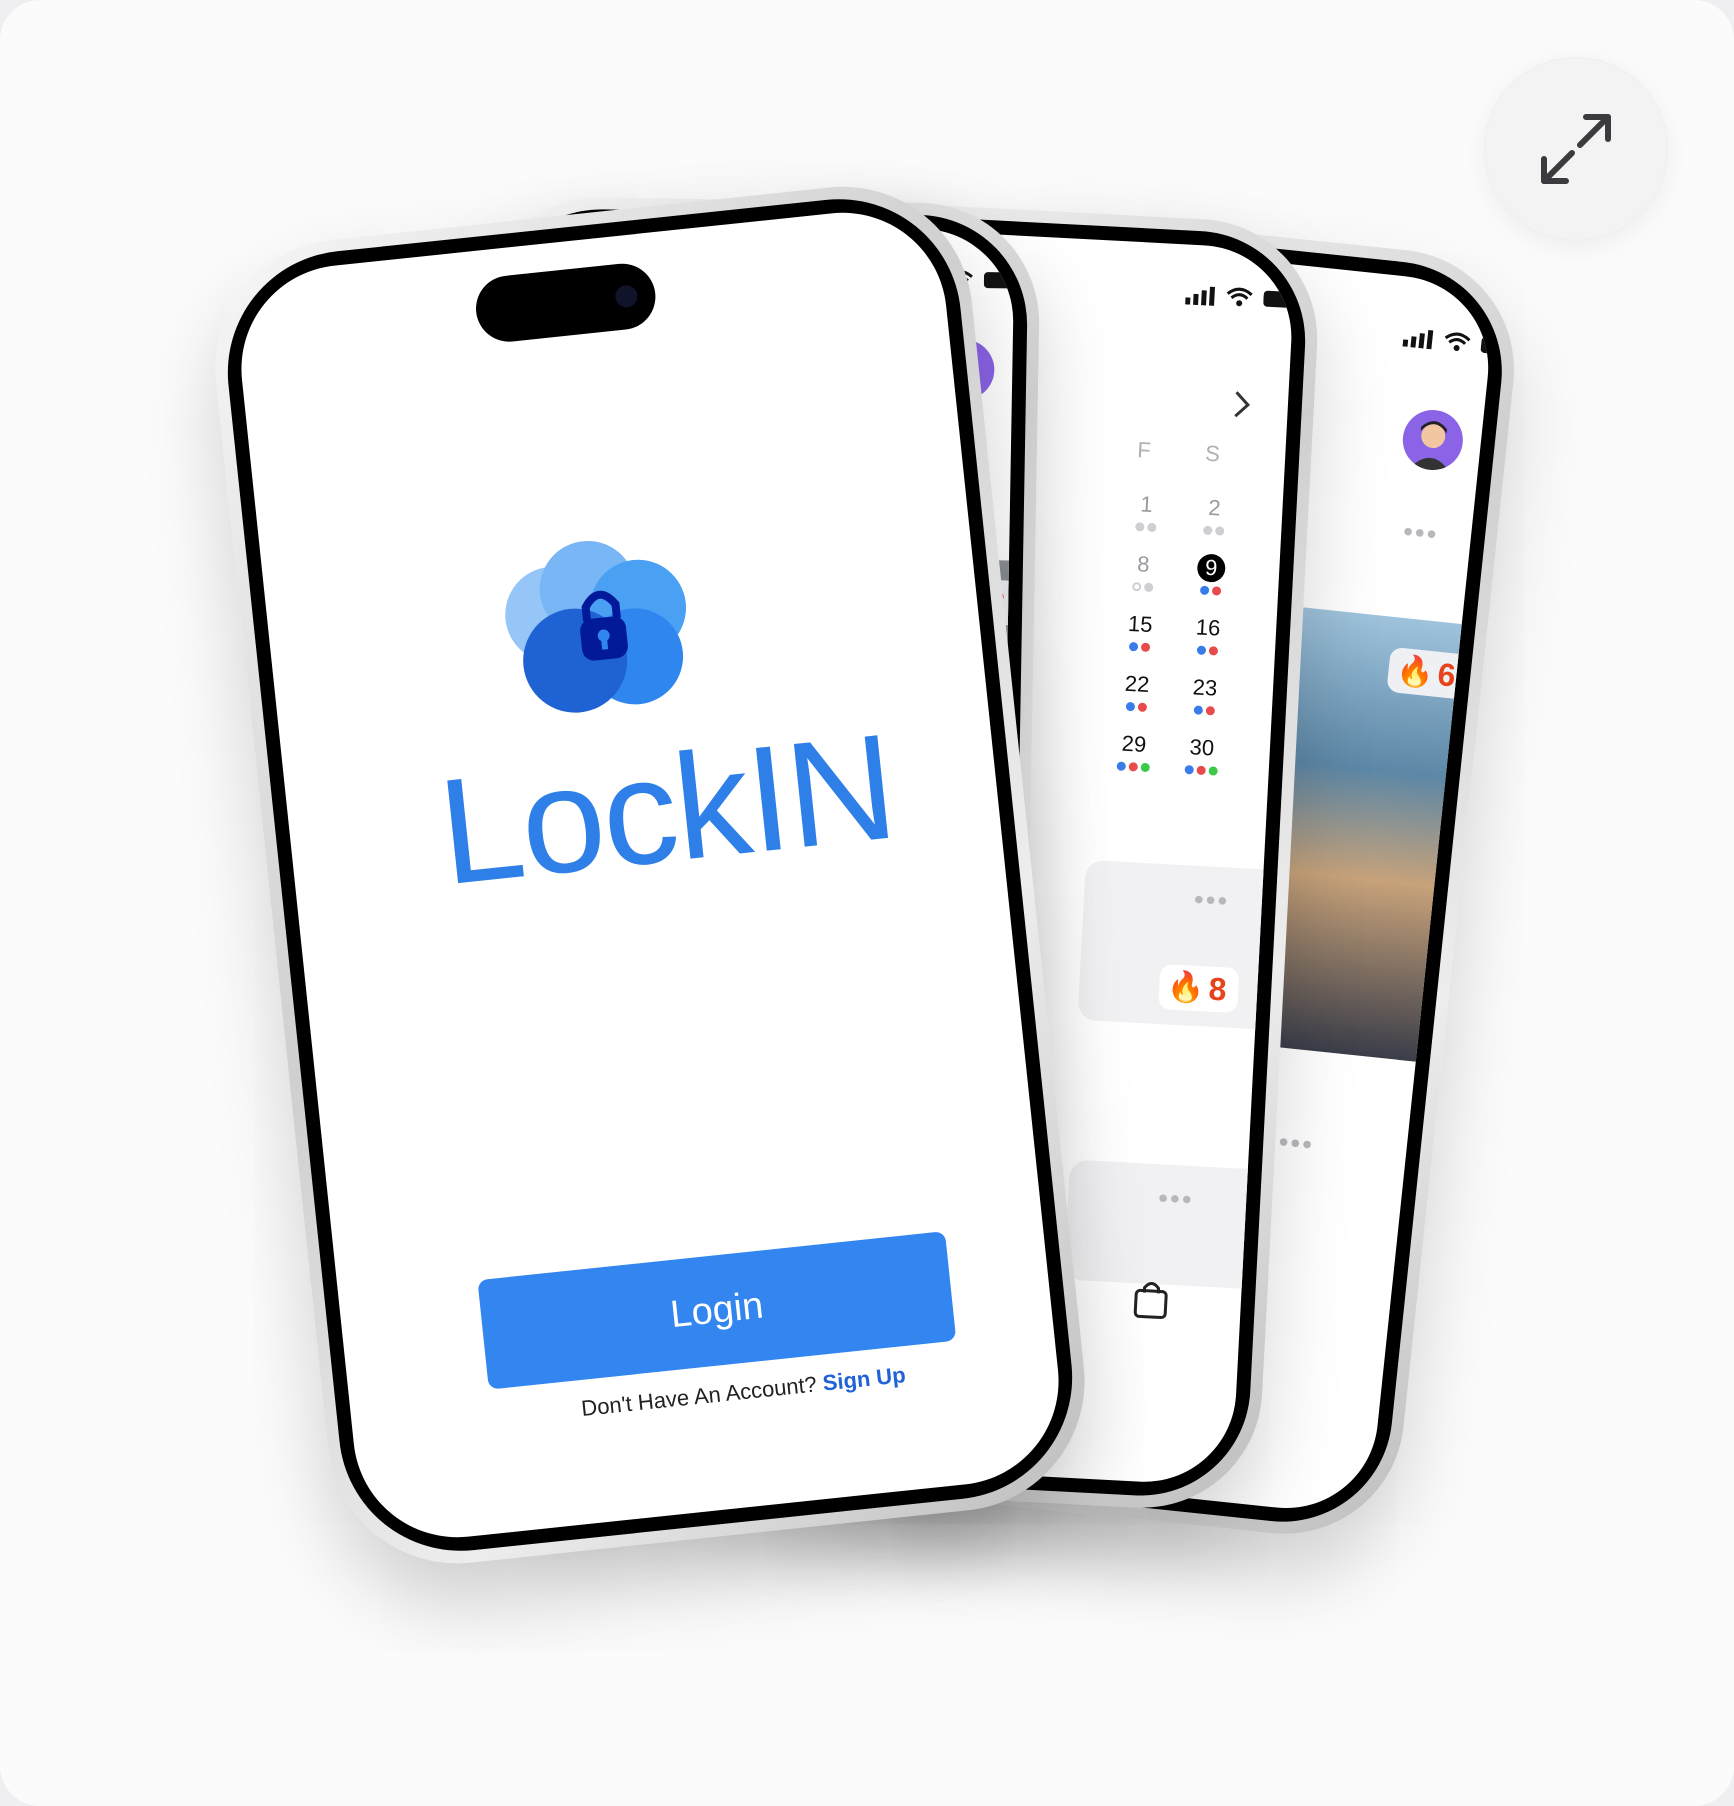  Describe the element at coordinates (1214, 507) in the screenshot. I see `calendar-day-number: 2` at that location.